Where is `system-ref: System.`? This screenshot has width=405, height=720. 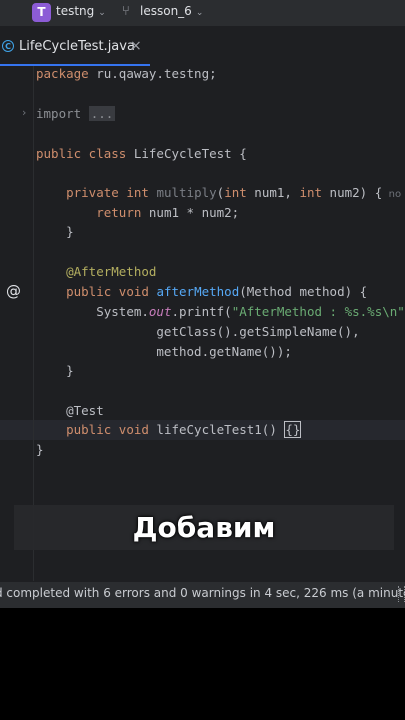
system-ref: System. is located at coordinates (122, 311).